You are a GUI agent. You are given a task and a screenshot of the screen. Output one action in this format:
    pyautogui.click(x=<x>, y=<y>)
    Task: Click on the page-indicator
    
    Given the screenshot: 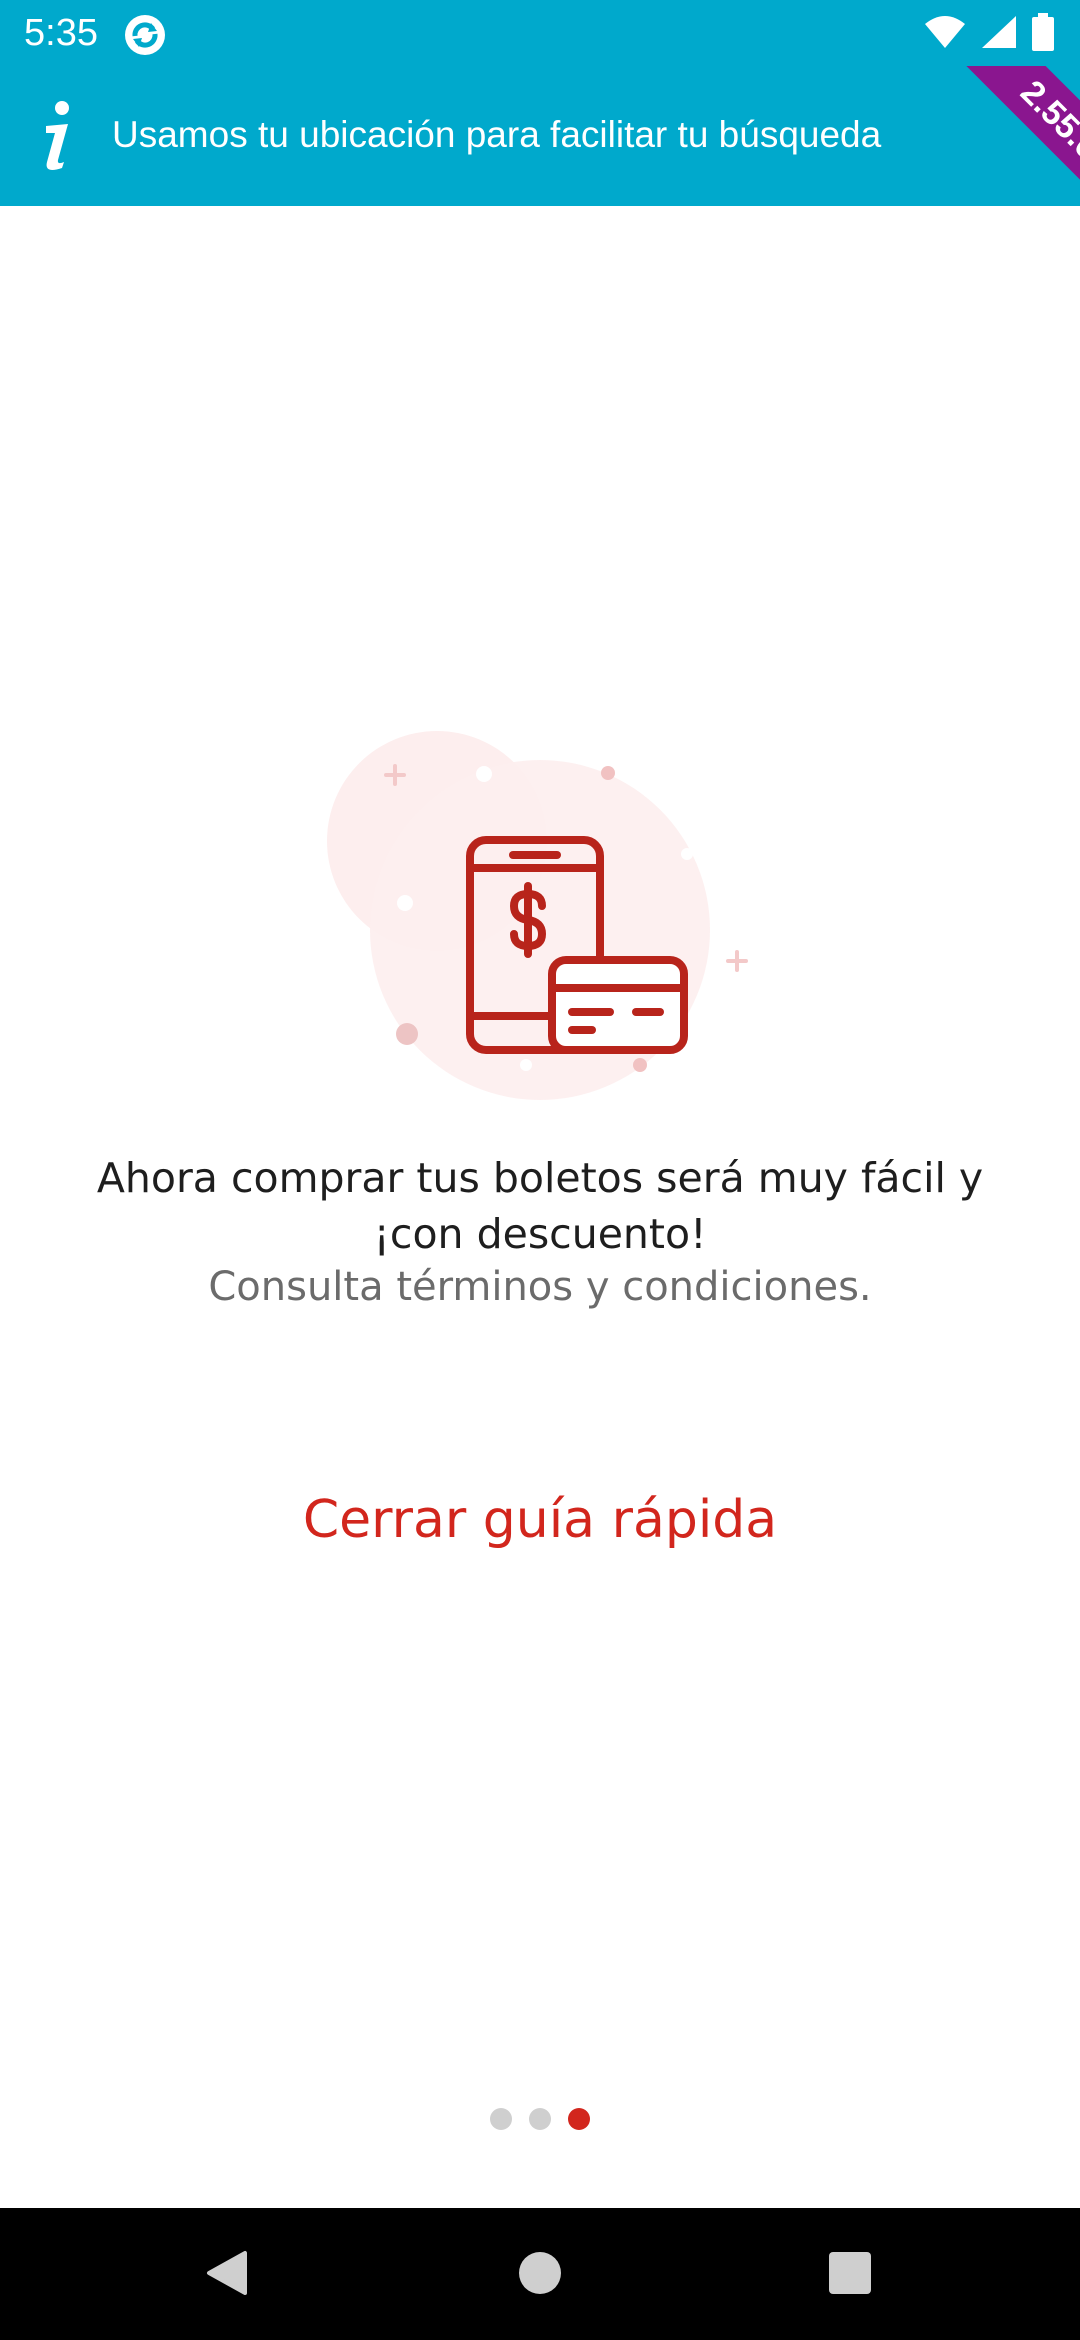 What is the action you would take?
    pyautogui.click(x=540, y=2119)
    